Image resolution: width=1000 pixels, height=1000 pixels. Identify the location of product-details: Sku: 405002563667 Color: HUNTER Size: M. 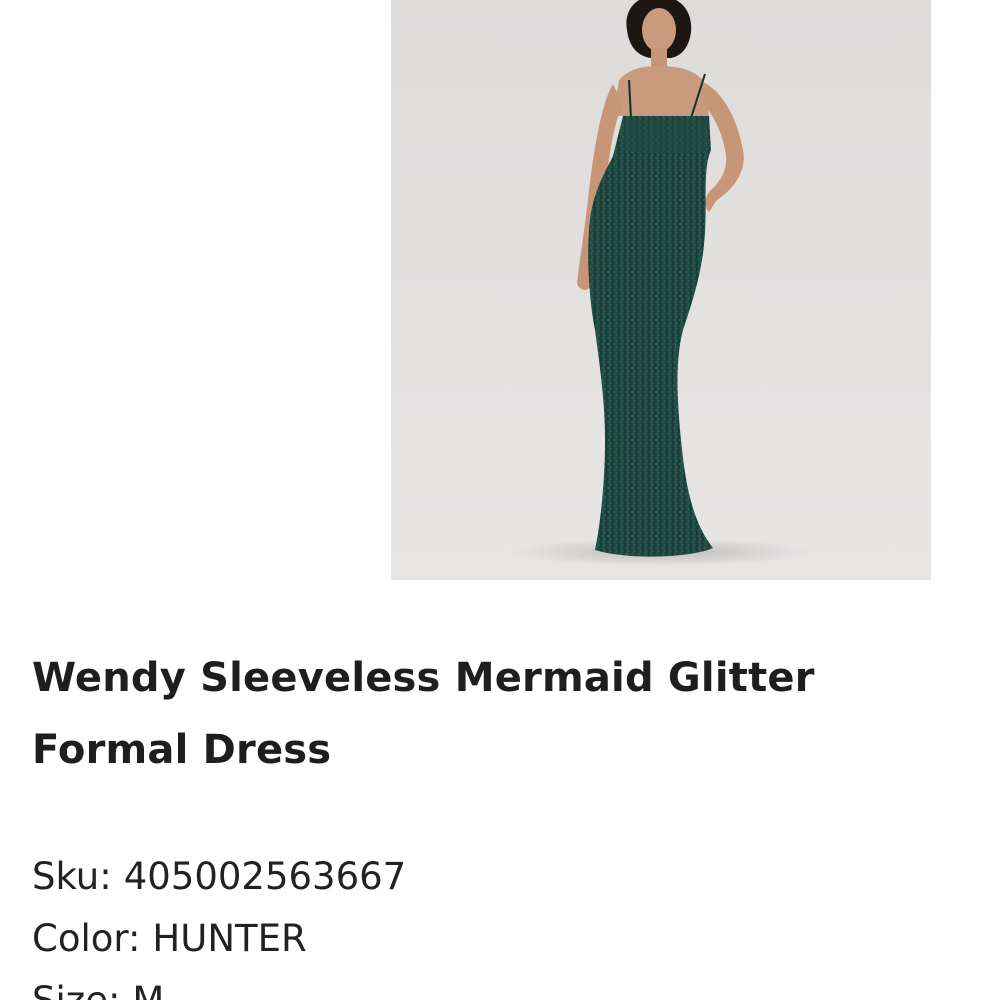
(482, 923).